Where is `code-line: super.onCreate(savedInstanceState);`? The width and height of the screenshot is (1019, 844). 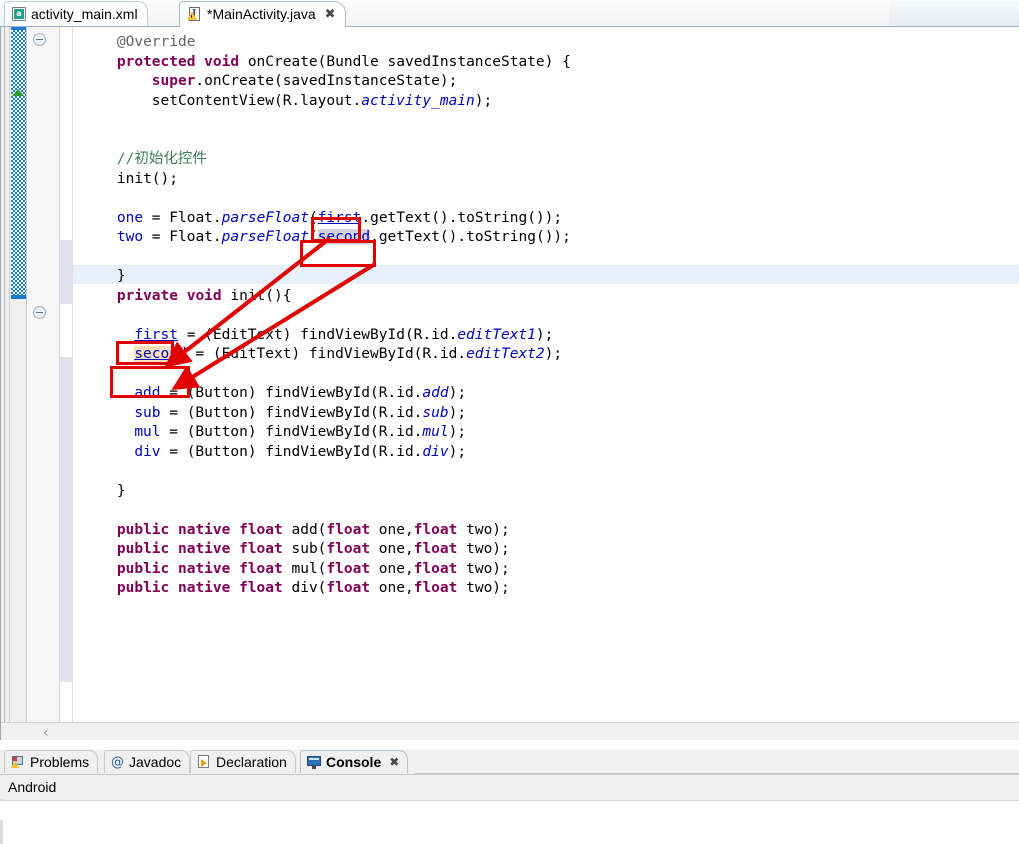
code-line: super.onCreate(savedInstanceState); is located at coordinates (305, 82).